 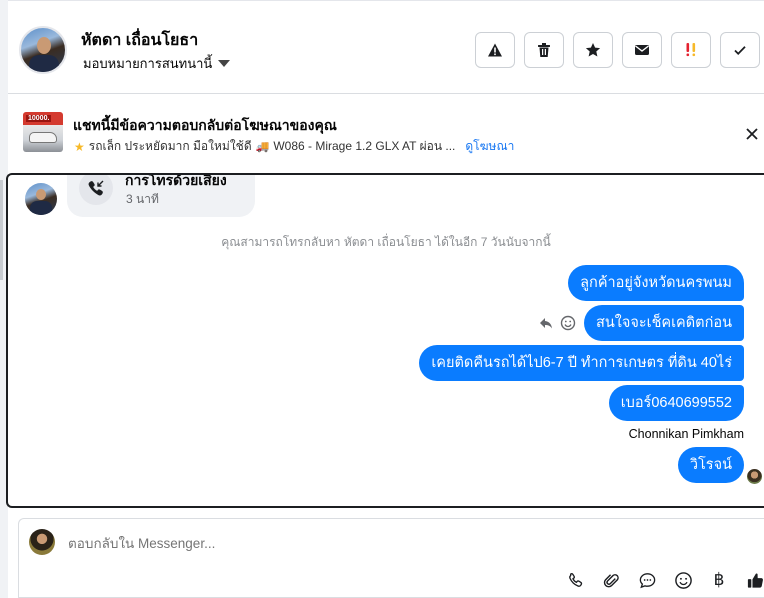 I want to click on message-hover-tools, so click(x=557, y=323).